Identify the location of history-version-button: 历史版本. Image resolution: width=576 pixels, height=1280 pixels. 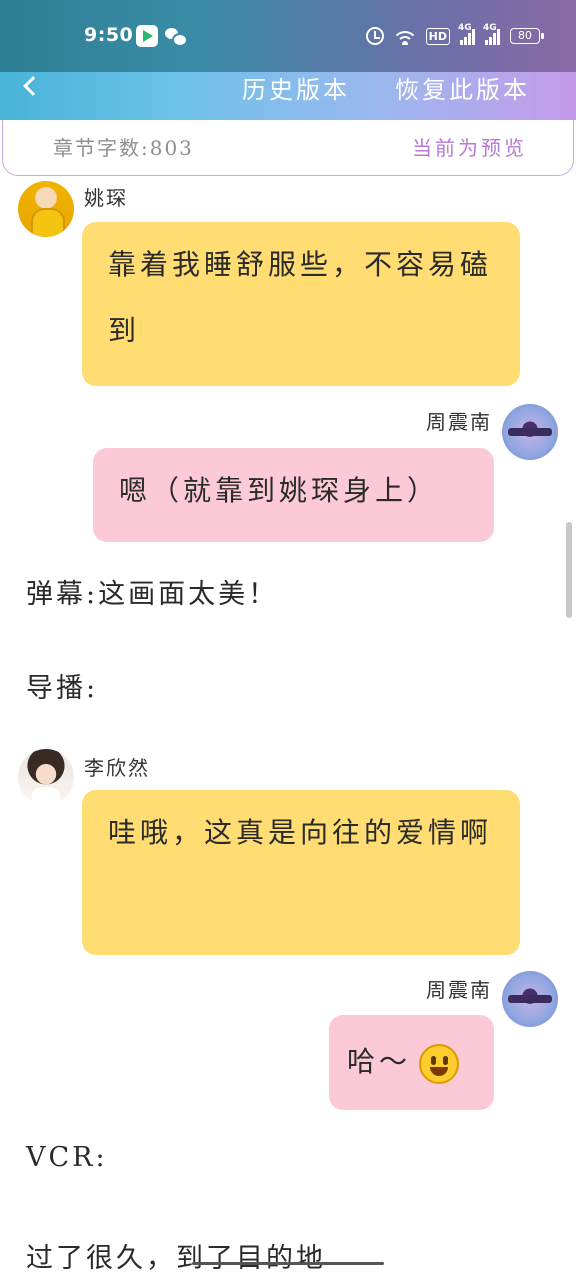
(296, 87).